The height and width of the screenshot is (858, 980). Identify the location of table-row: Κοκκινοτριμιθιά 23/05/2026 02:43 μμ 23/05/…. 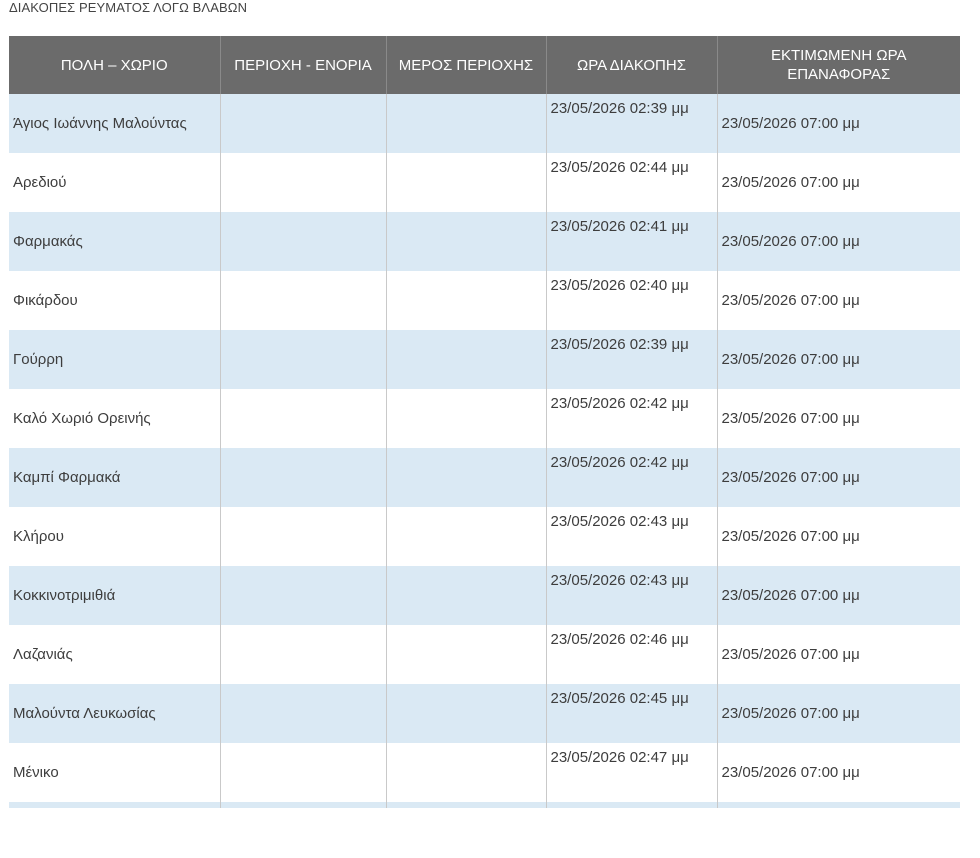
(484, 595).